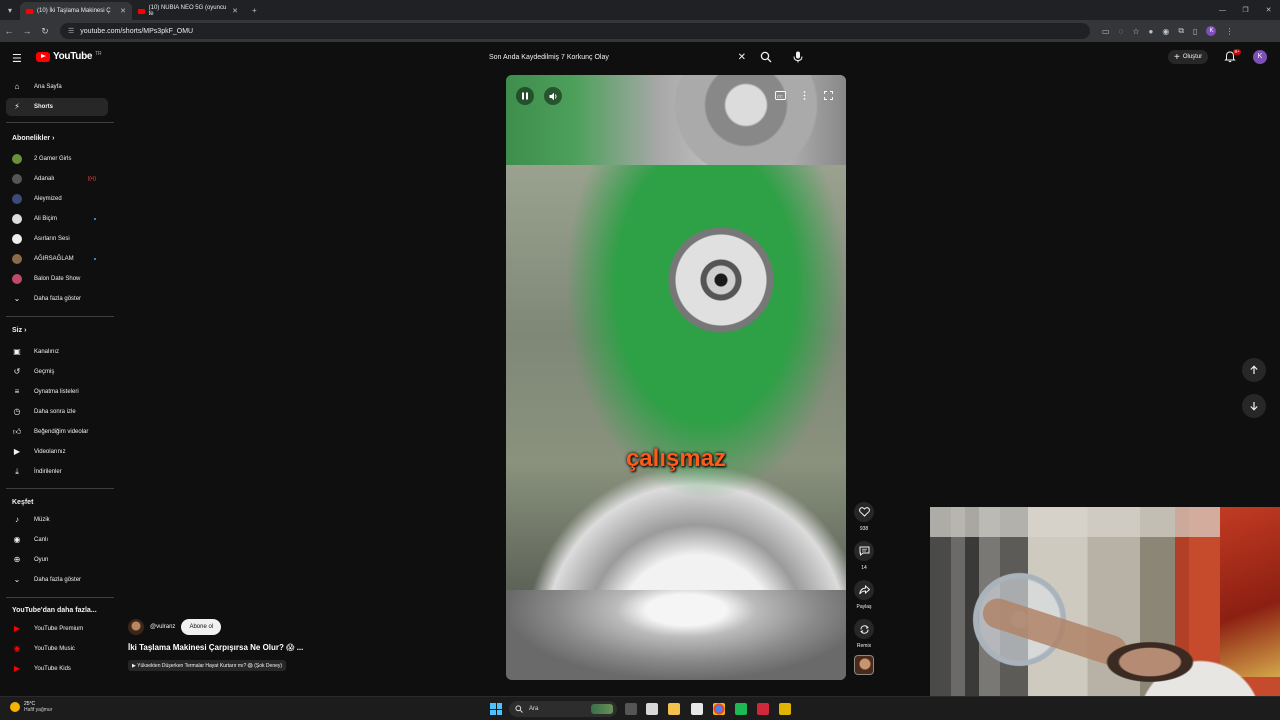 The image size is (1280, 720). Describe the element at coordinates (780, 95) in the screenshot. I see `captions-button: CC` at that location.